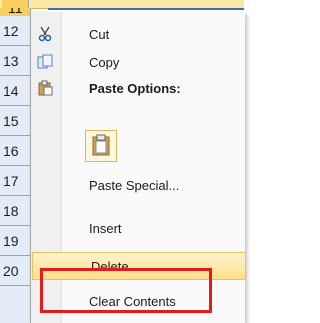  What do you see at coordinates (15, 61) in the screenshot?
I see `row-header-13: 13` at bounding box center [15, 61].